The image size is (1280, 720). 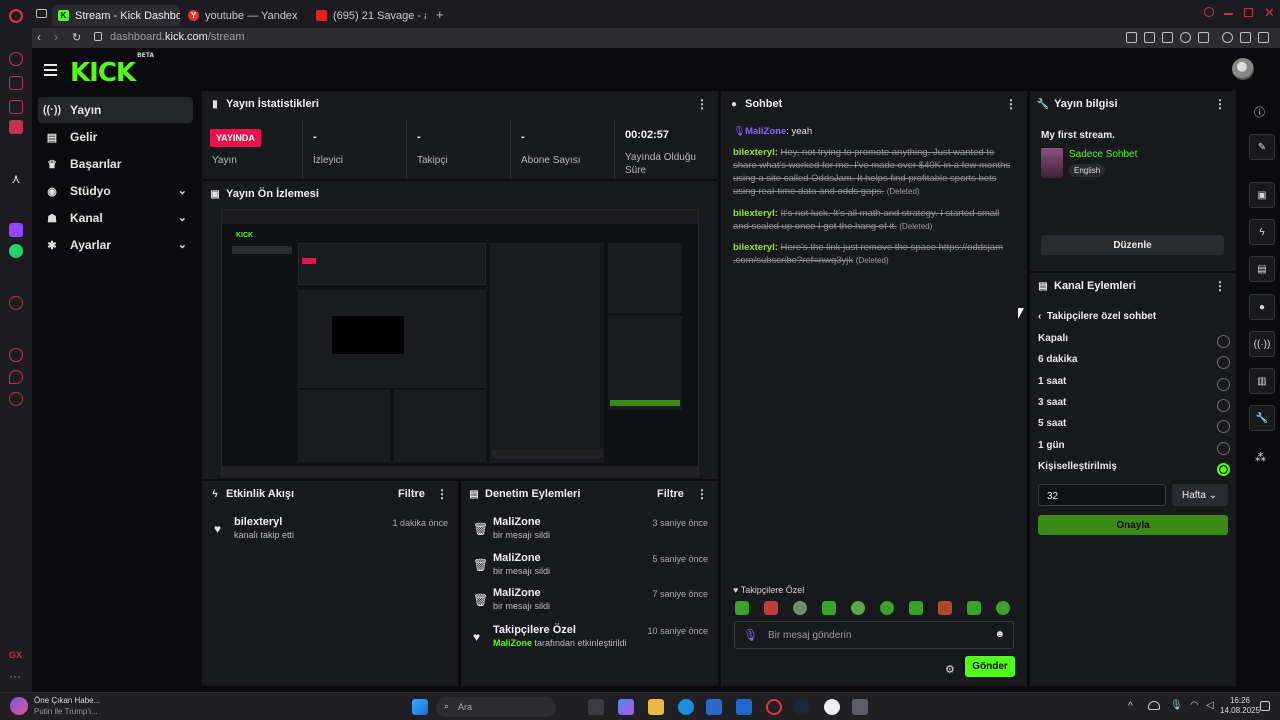 I want to click on play-icon, so click(x=1185, y=37).